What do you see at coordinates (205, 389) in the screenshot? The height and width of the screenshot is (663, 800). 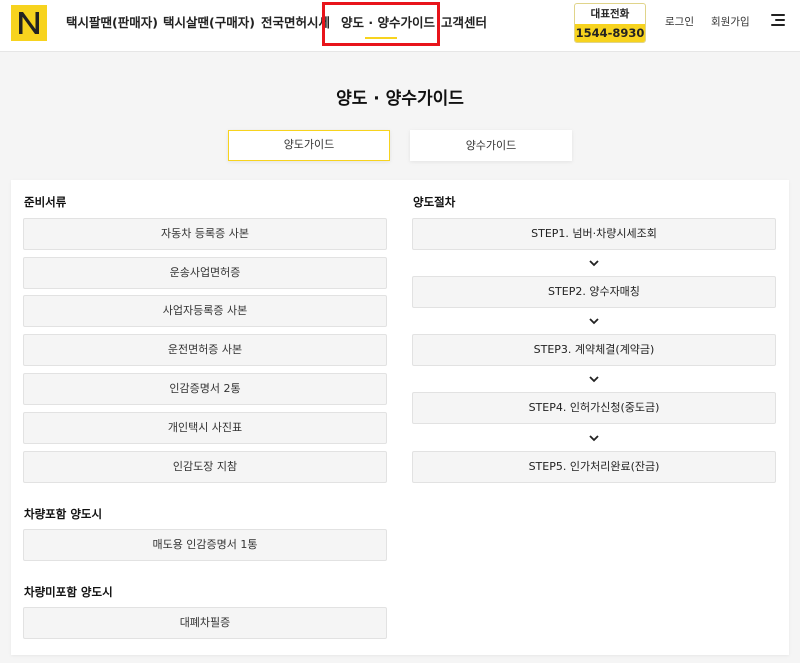 I see `list-item: 인감증명서 2통` at bounding box center [205, 389].